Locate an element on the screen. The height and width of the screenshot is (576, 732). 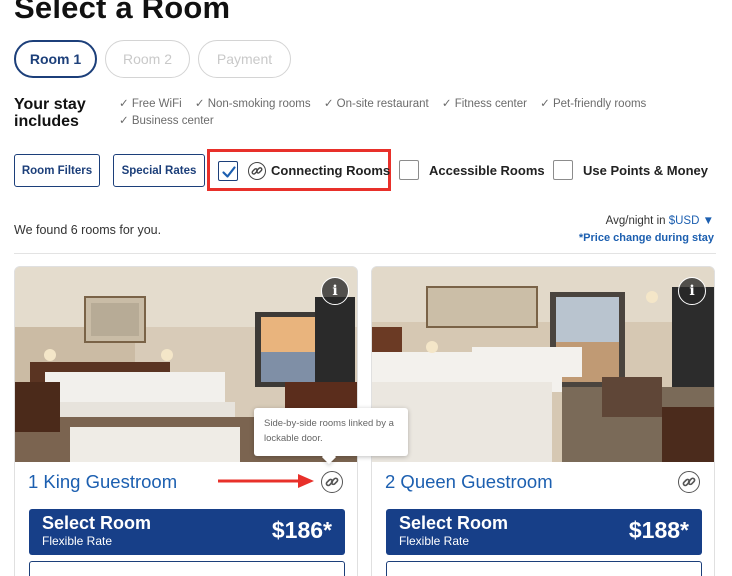
amenity-item: ✓ Free WiFi is located at coordinates (150, 104).